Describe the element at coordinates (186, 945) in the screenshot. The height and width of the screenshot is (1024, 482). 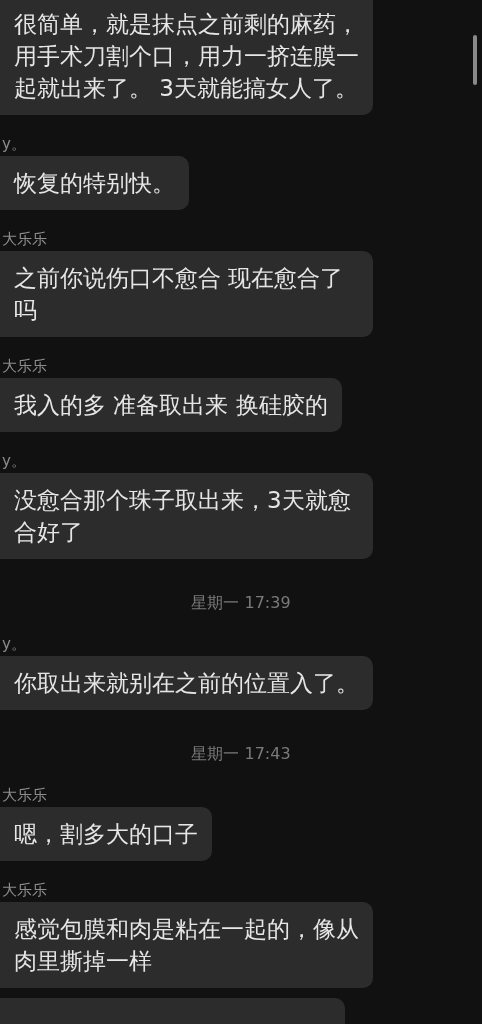
I see `message-bubble: 感觉包膜和肉是粘在一起的，像从肉里撕掉一样` at that location.